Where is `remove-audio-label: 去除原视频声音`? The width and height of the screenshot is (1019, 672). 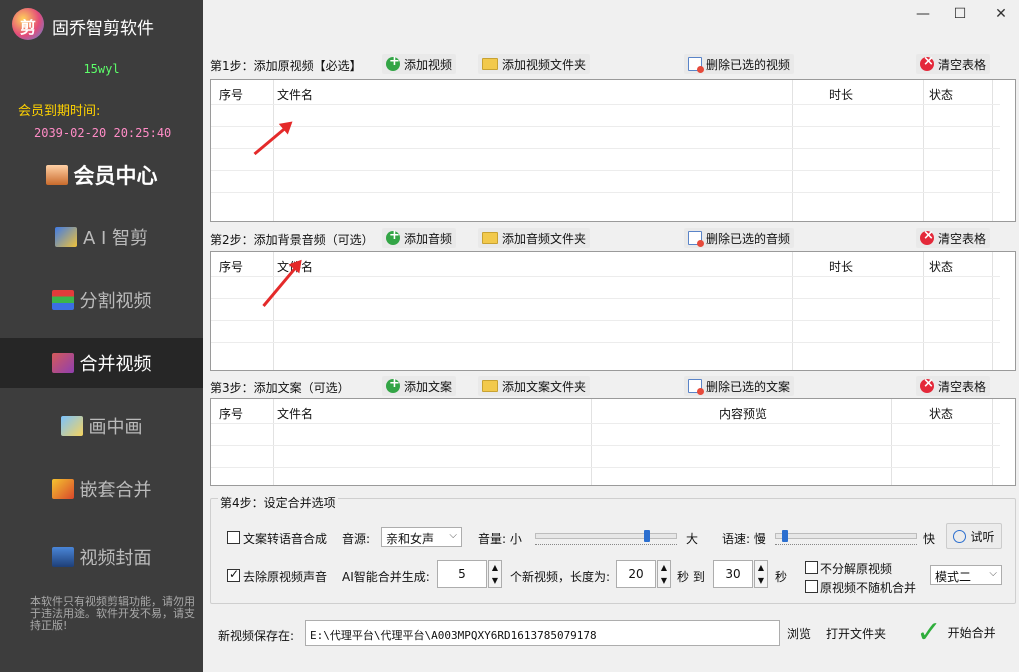 remove-audio-label: 去除原视频声音 is located at coordinates (285, 577).